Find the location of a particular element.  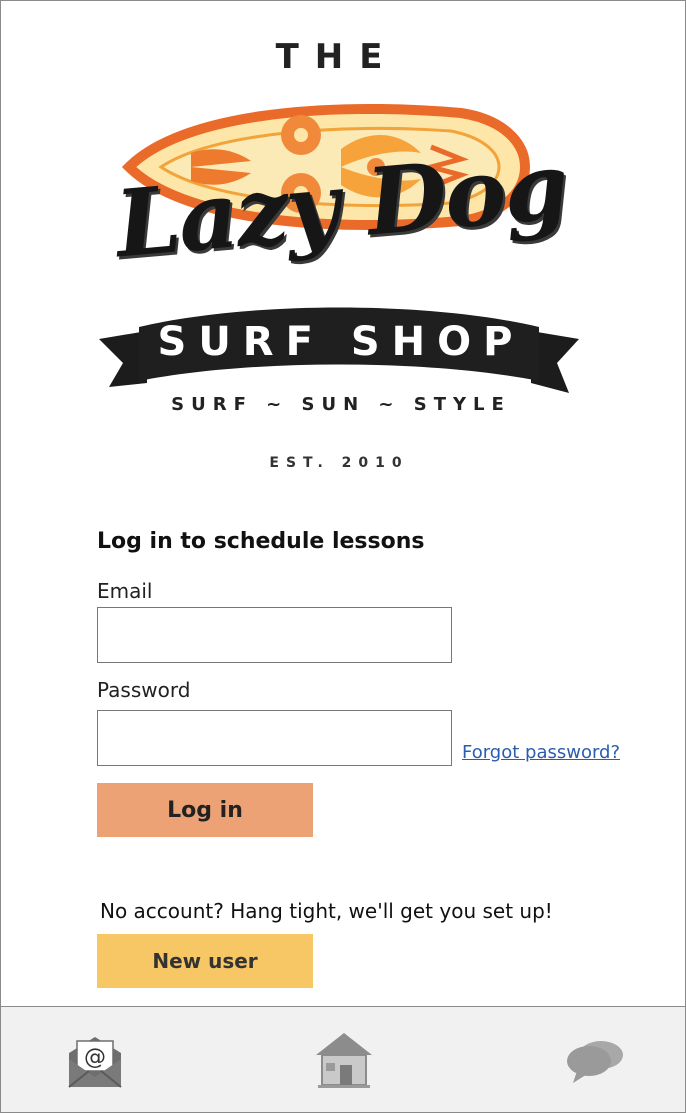

email-label: Email is located at coordinates (125, 591).